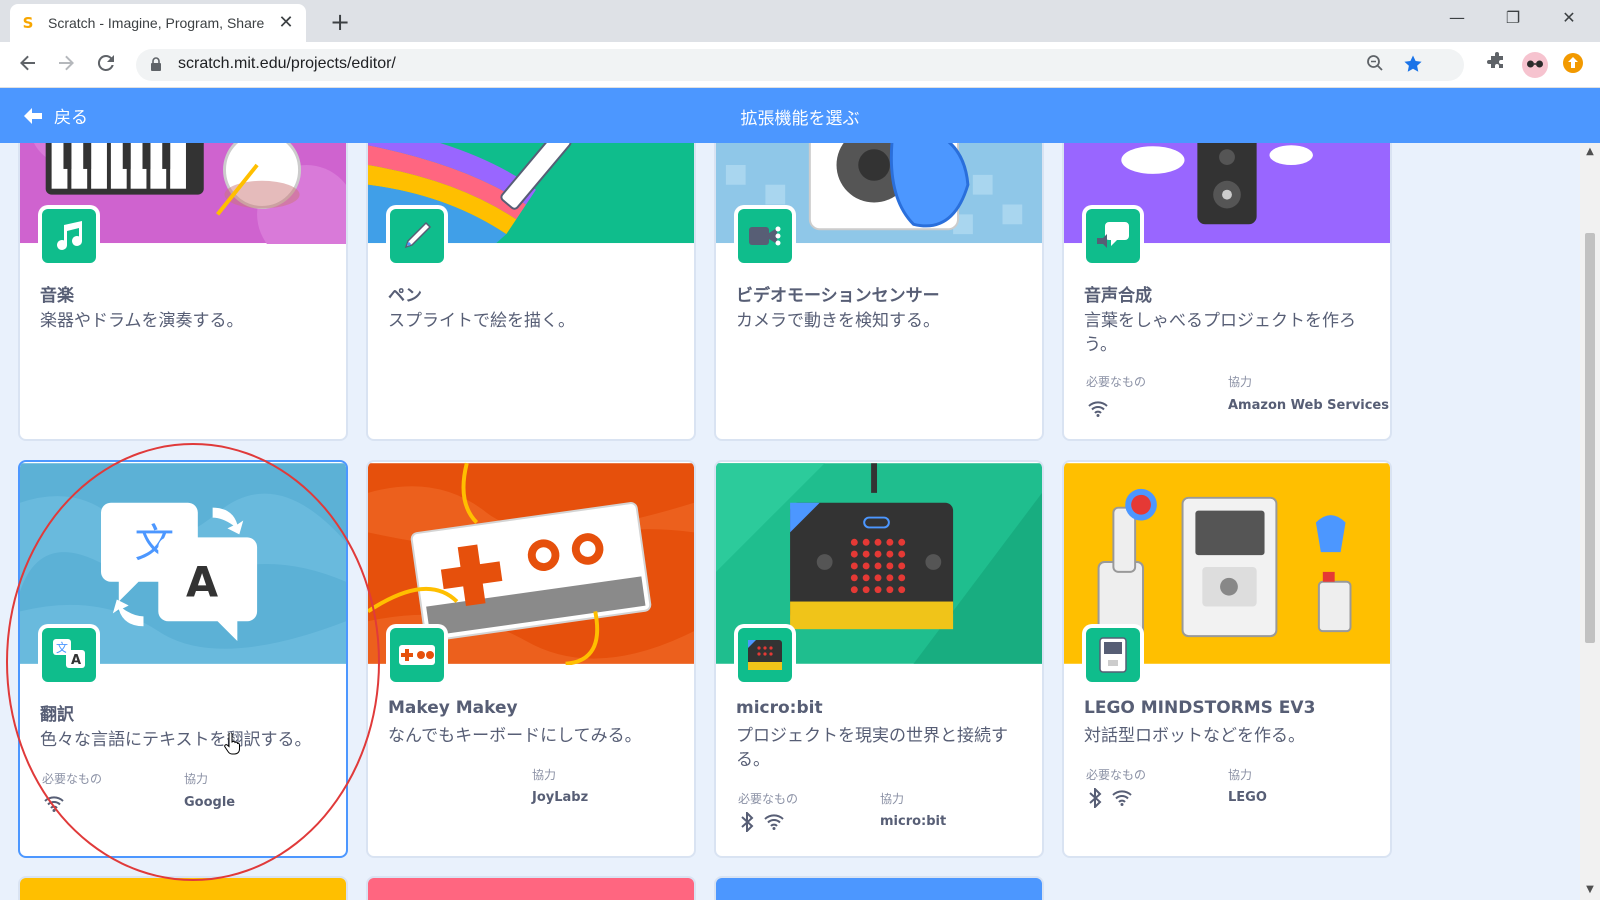  What do you see at coordinates (838, 321) in the screenshot?
I see `card-description: カメラで動きを検知する。` at bounding box center [838, 321].